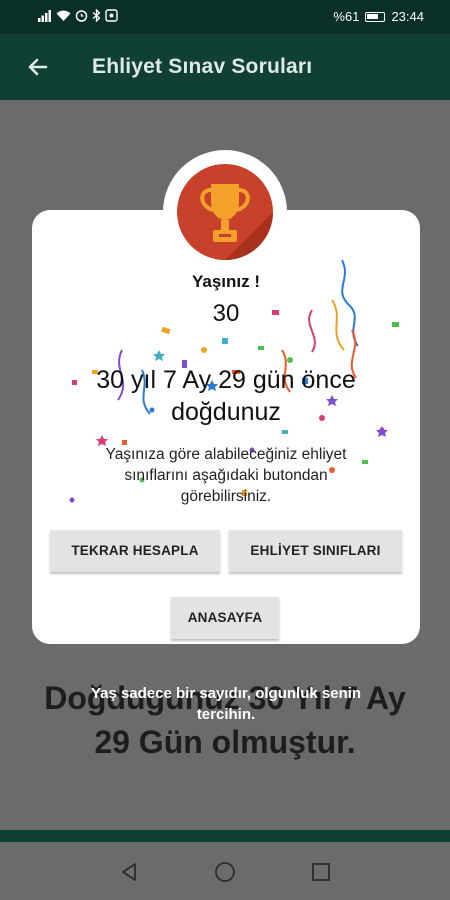 This screenshot has height=900, width=450. I want to click on toast-line1: Yaş sadece bir sayıdır, olgunluk senin, so click(226, 693).